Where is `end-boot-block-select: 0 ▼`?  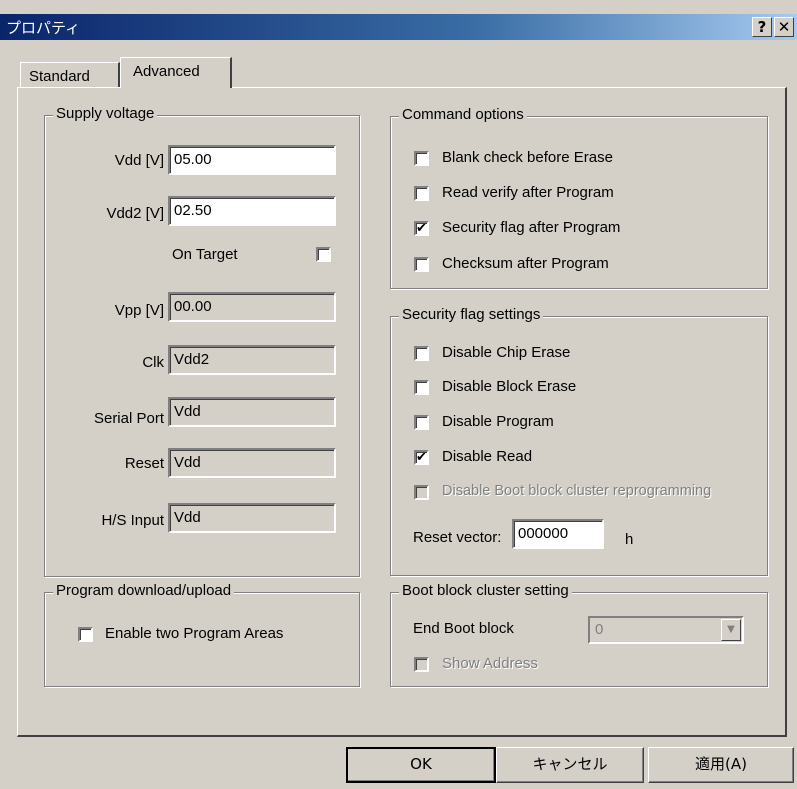
end-boot-block-select: 0 ▼ is located at coordinates (666, 630).